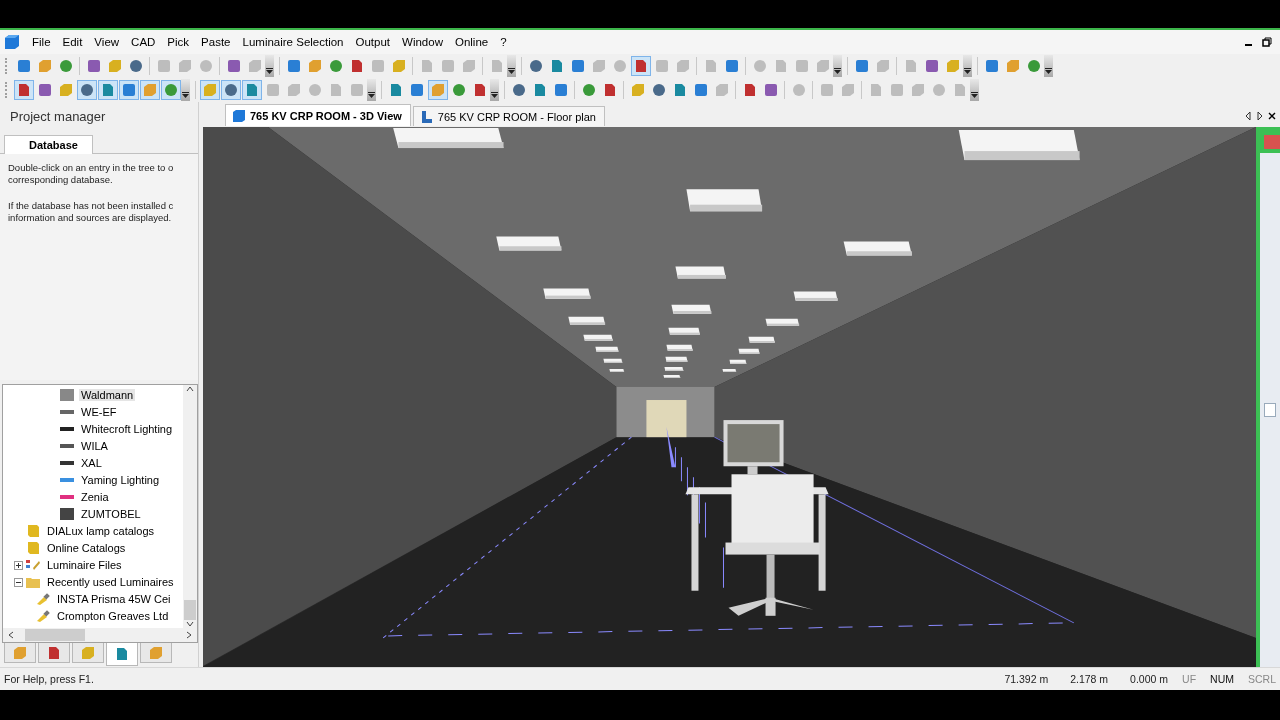 Image resolution: width=1280 pixels, height=720 pixels. Describe the element at coordinates (113, 616) in the screenshot. I see `tree-item: Crompton Greaves Ltd` at that location.